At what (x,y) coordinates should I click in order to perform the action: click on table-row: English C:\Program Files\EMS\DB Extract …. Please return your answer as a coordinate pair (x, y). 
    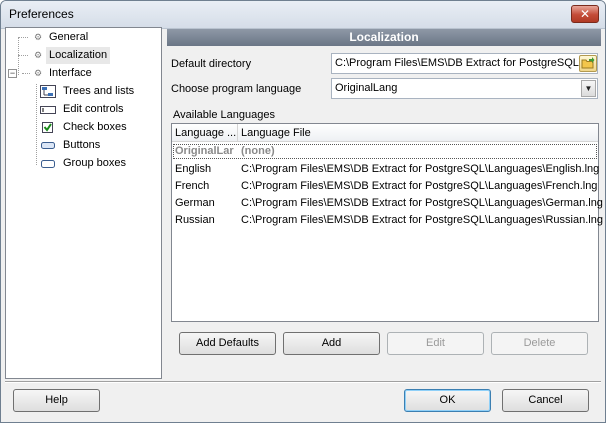
    Looking at the image, I should click on (386, 169).